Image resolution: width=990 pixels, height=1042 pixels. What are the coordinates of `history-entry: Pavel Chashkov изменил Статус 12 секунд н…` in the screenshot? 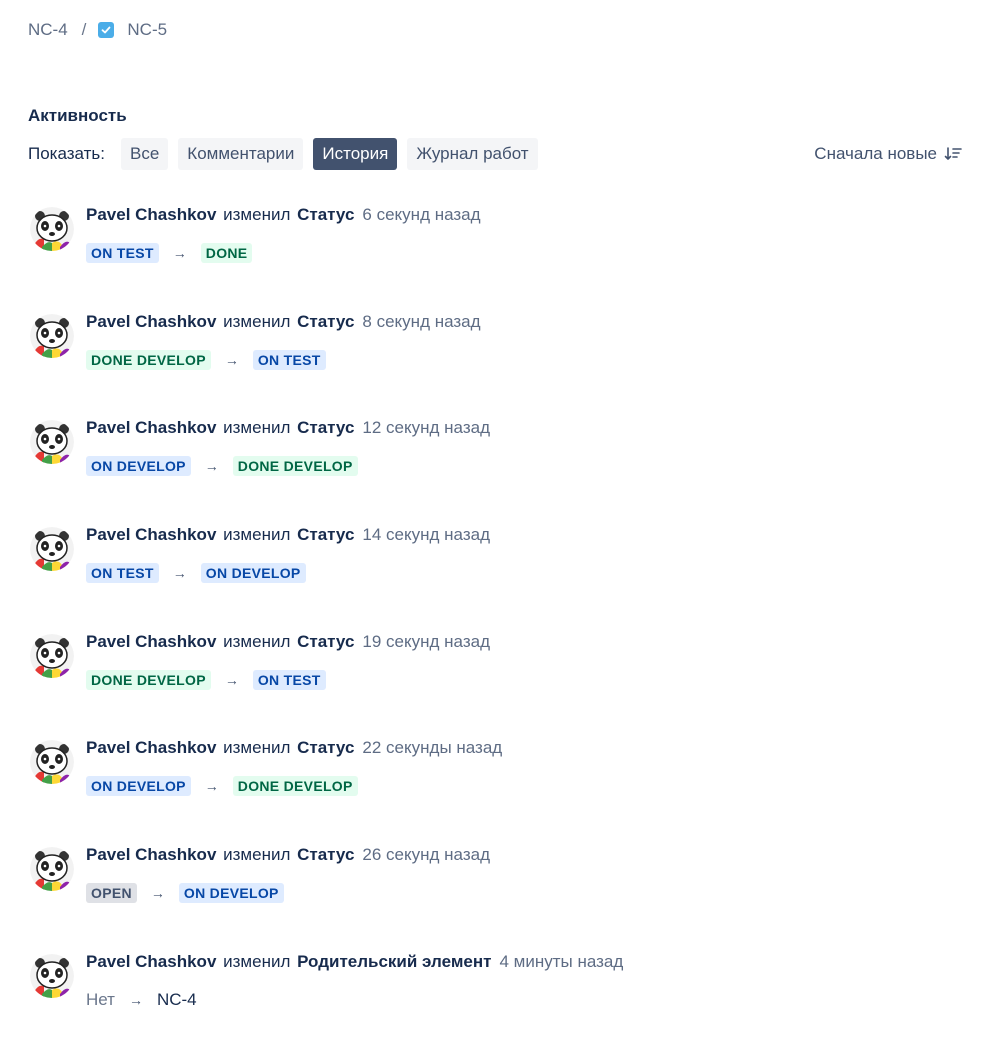 It's located at (495, 463).